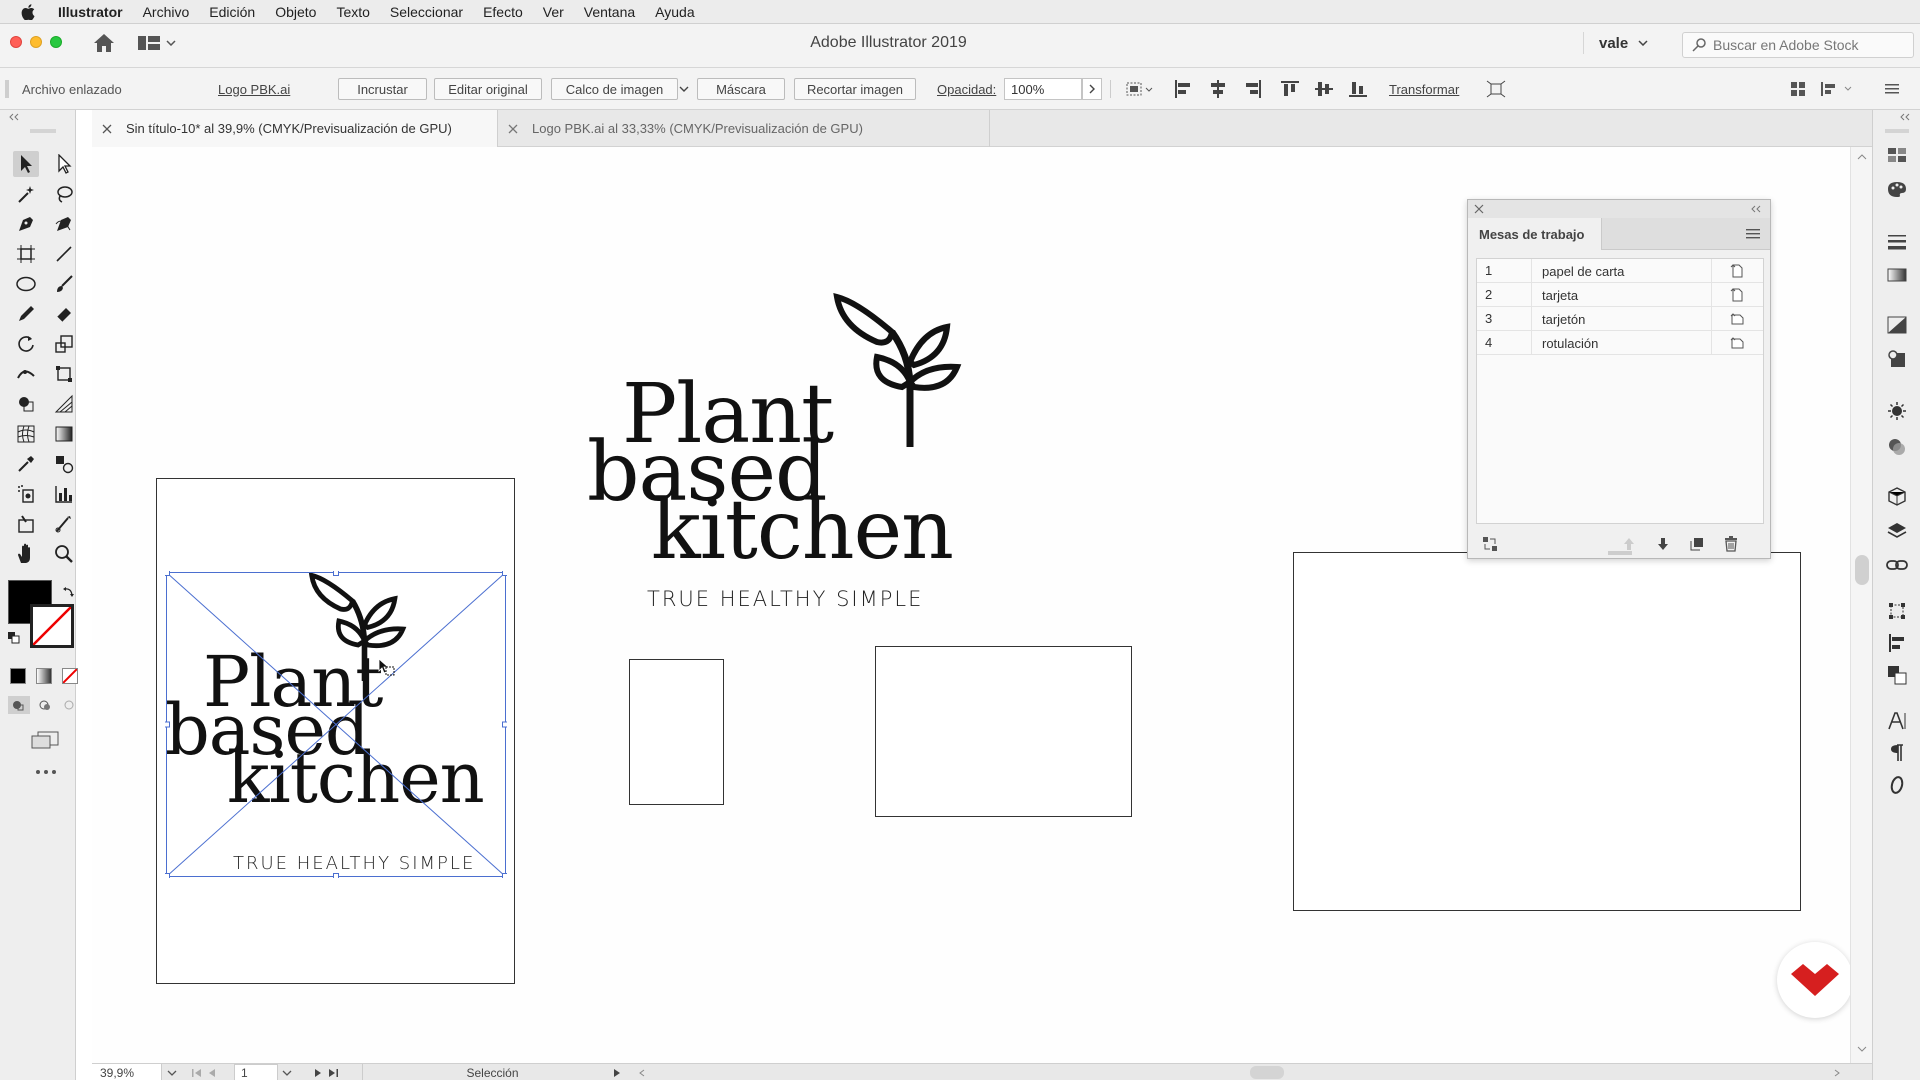  Describe the element at coordinates (1252, 89) in the screenshot. I see `align-right-icon` at that location.